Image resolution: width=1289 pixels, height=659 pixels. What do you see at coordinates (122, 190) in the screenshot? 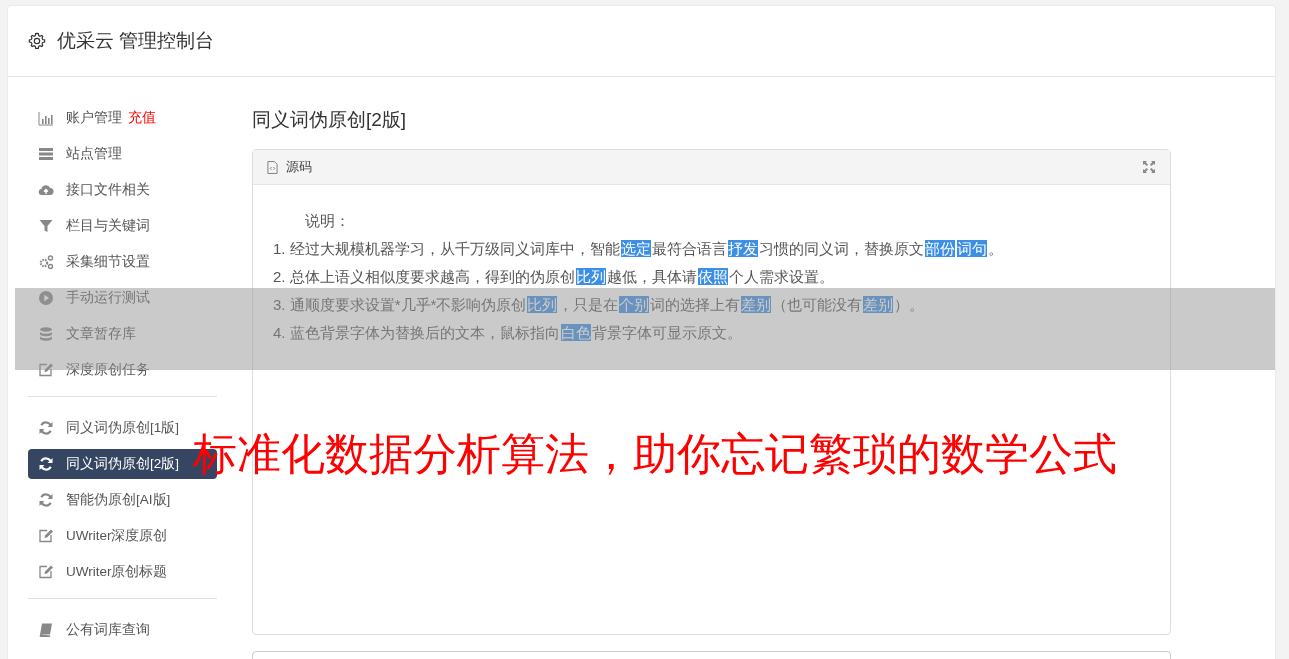
I see `sidebar-item: 接口文件相关` at bounding box center [122, 190].